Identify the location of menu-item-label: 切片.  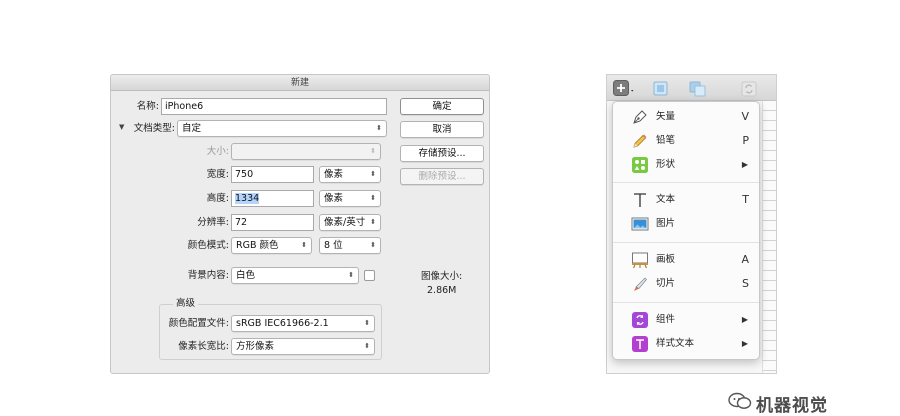
(666, 283).